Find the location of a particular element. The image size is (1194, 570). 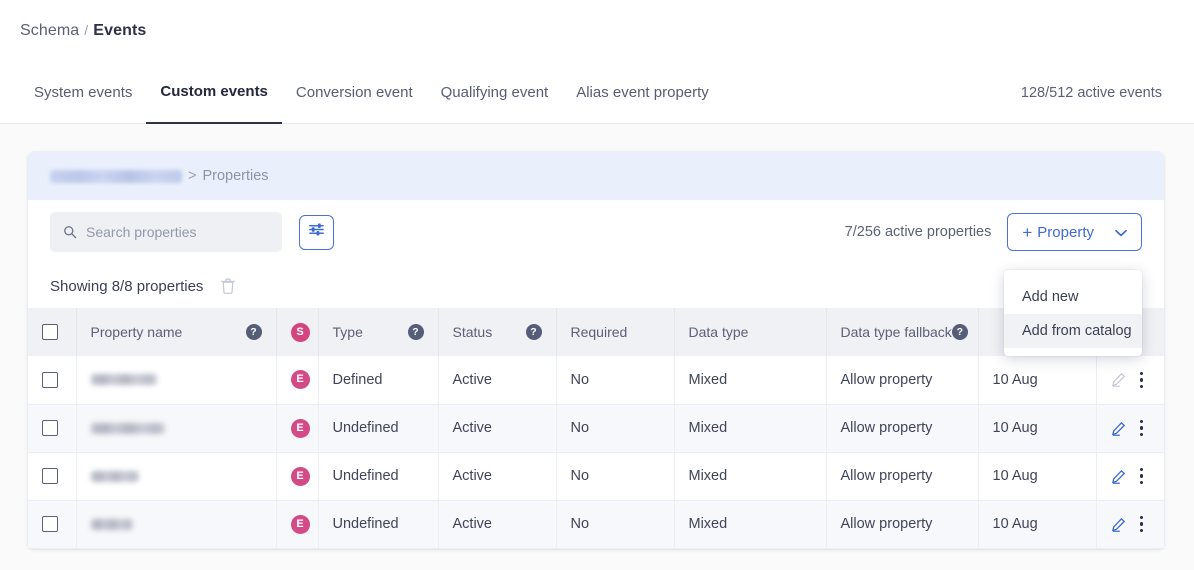

dropdown-item-add-new: Add new is located at coordinates (1073, 297).